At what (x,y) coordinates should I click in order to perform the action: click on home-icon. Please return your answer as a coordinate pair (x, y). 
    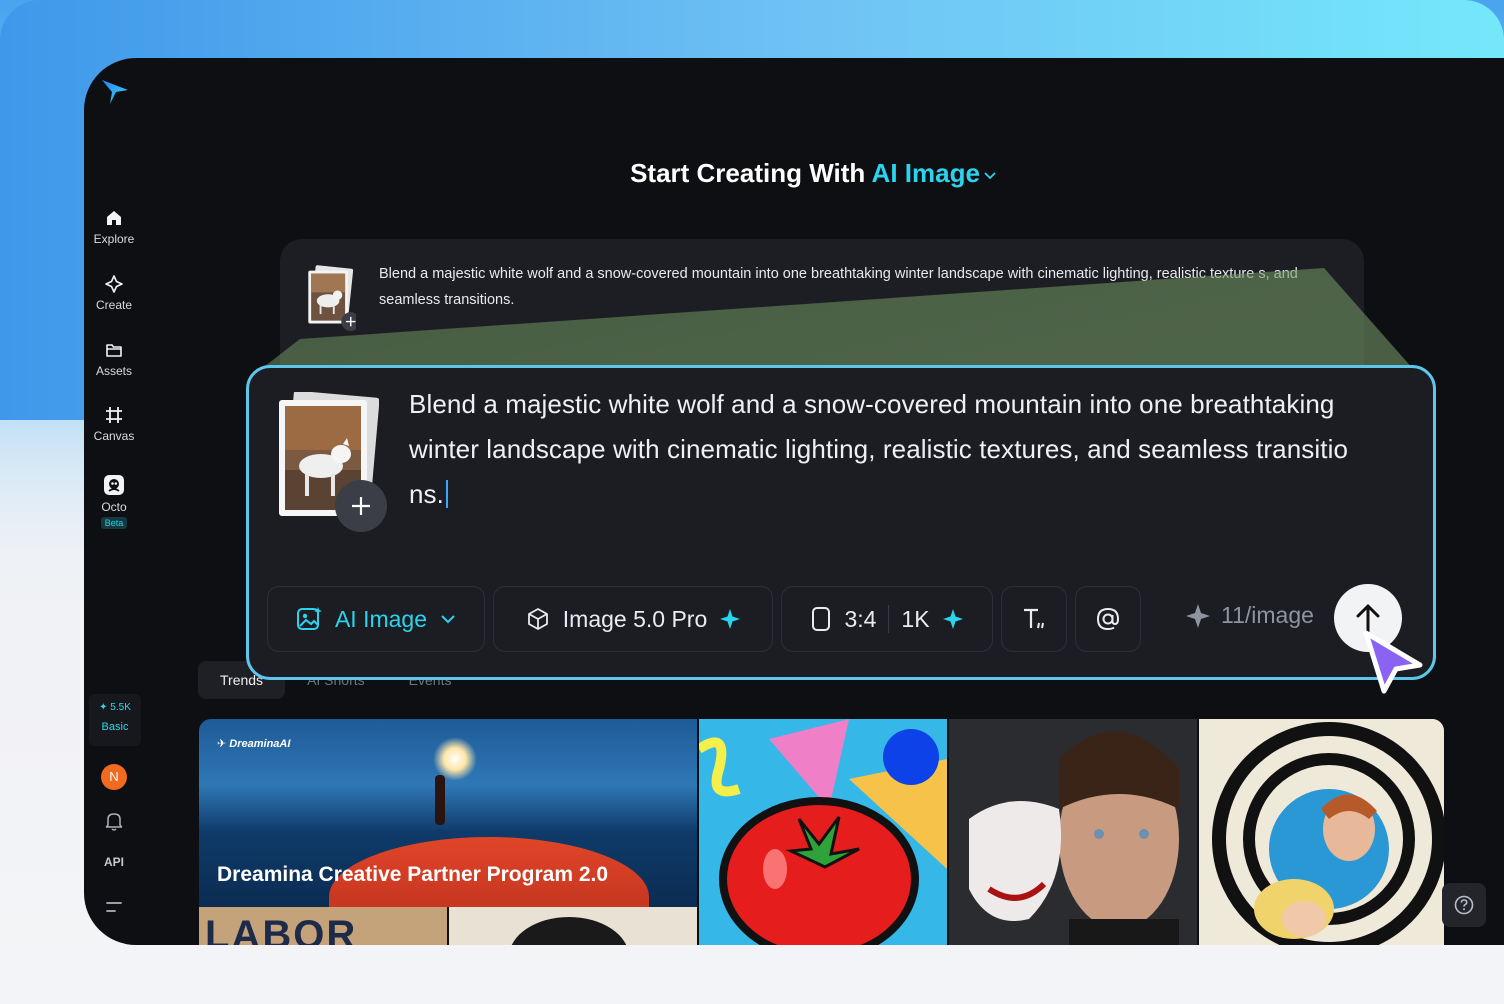
    Looking at the image, I should click on (114, 218).